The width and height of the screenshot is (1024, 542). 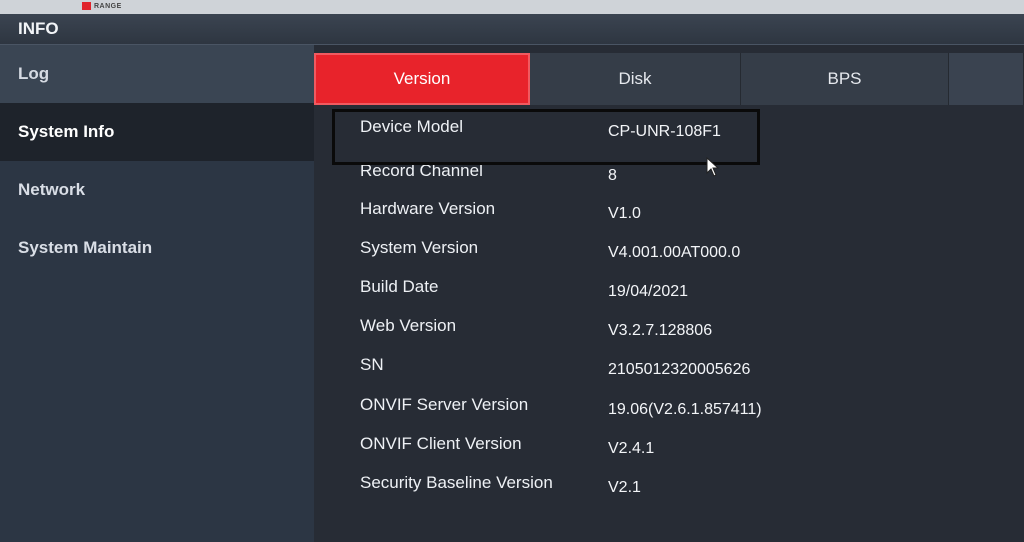 What do you see at coordinates (624, 487) in the screenshot?
I see `info-value: V2.1` at bounding box center [624, 487].